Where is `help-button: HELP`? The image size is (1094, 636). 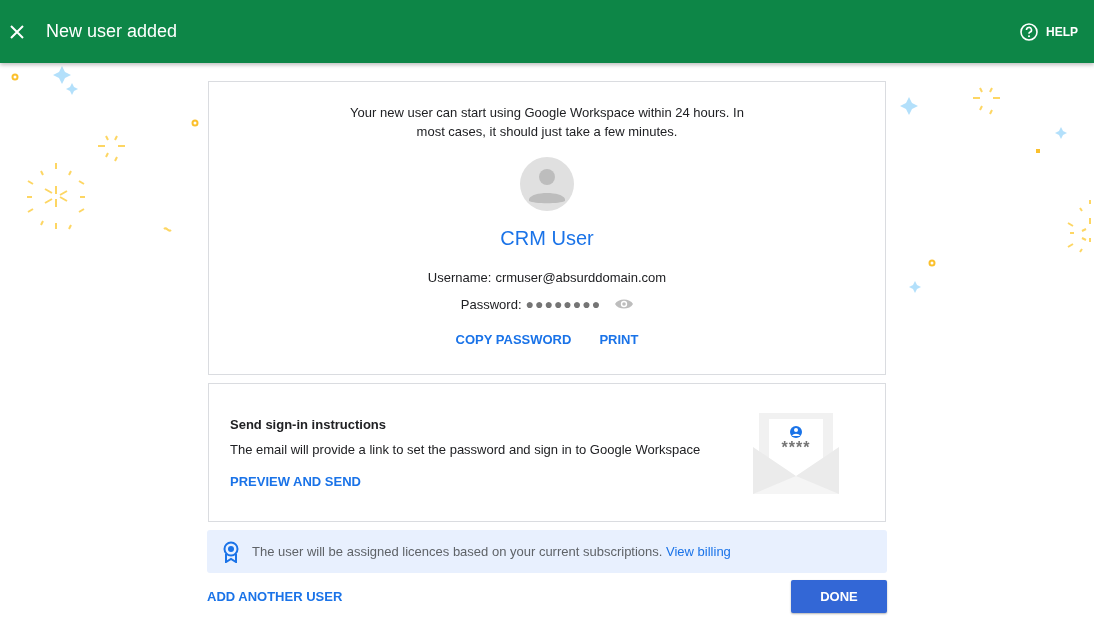
help-button: HELP is located at coordinates (1049, 31).